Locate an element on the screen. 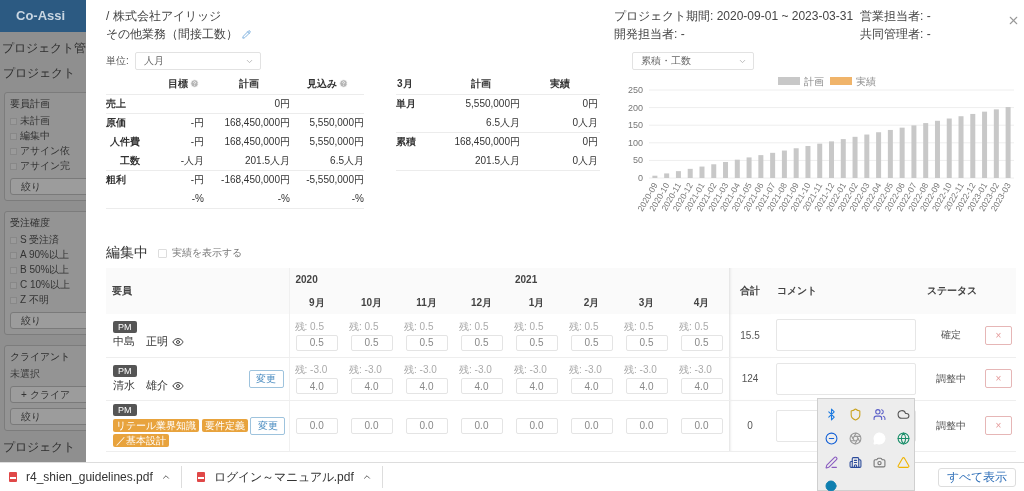 This screenshot has width=1024, height=491. project-info: 共同管理者: - is located at coordinates (896, 34).